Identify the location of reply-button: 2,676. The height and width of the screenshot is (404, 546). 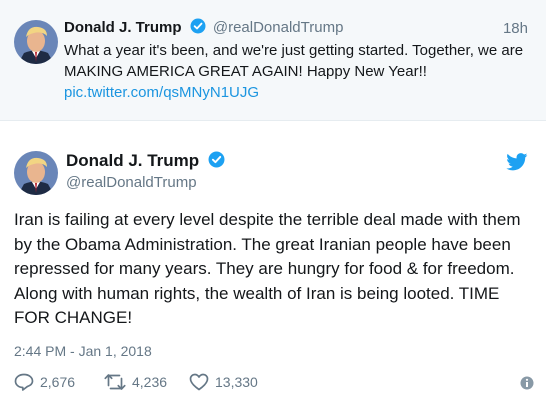
(44, 382).